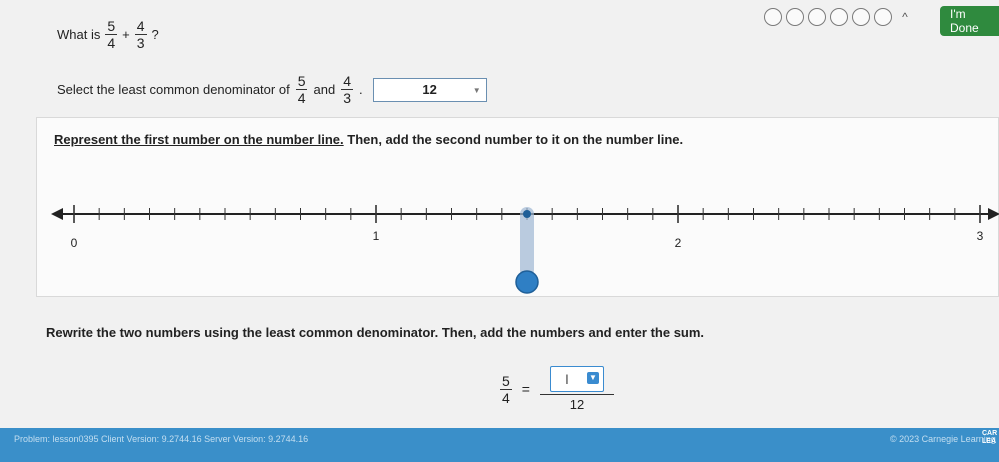 The height and width of the screenshot is (462, 999). I want to click on tick-label: 0, so click(74, 243).